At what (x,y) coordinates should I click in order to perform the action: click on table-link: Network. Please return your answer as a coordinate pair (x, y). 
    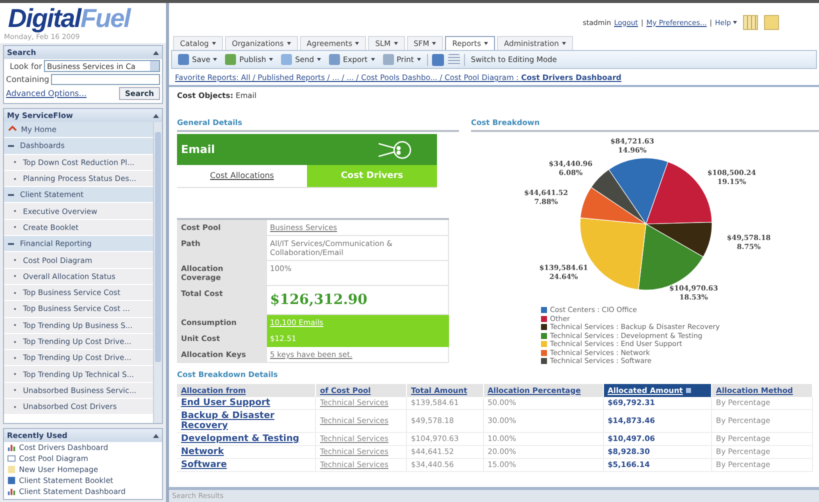
    Looking at the image, I should click on (246, 451).